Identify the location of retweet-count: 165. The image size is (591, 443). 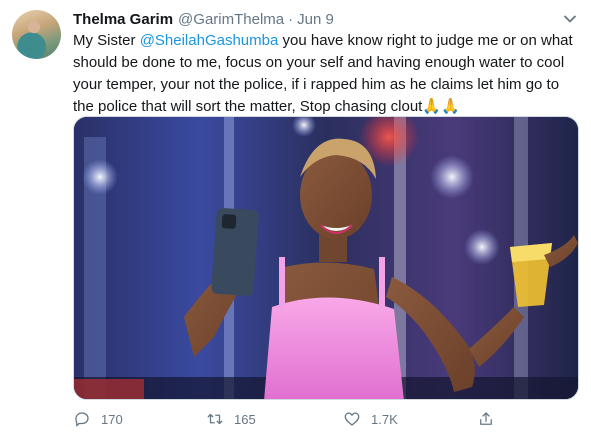
(245, 419).